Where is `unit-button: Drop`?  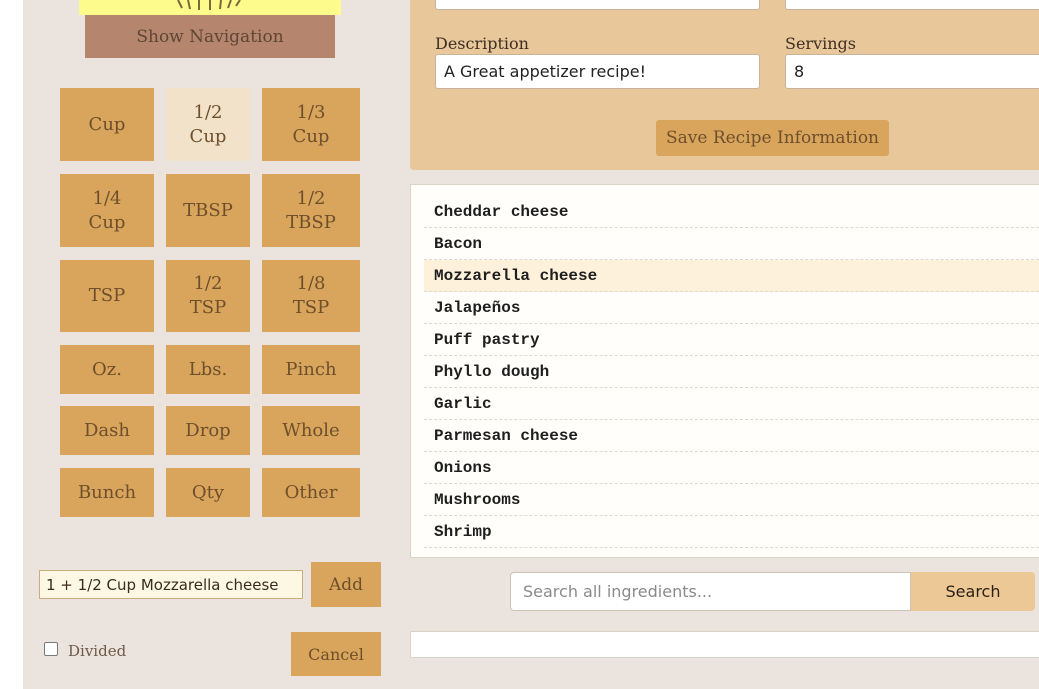
unit-button: Drop is located at coordinates (208, 430).